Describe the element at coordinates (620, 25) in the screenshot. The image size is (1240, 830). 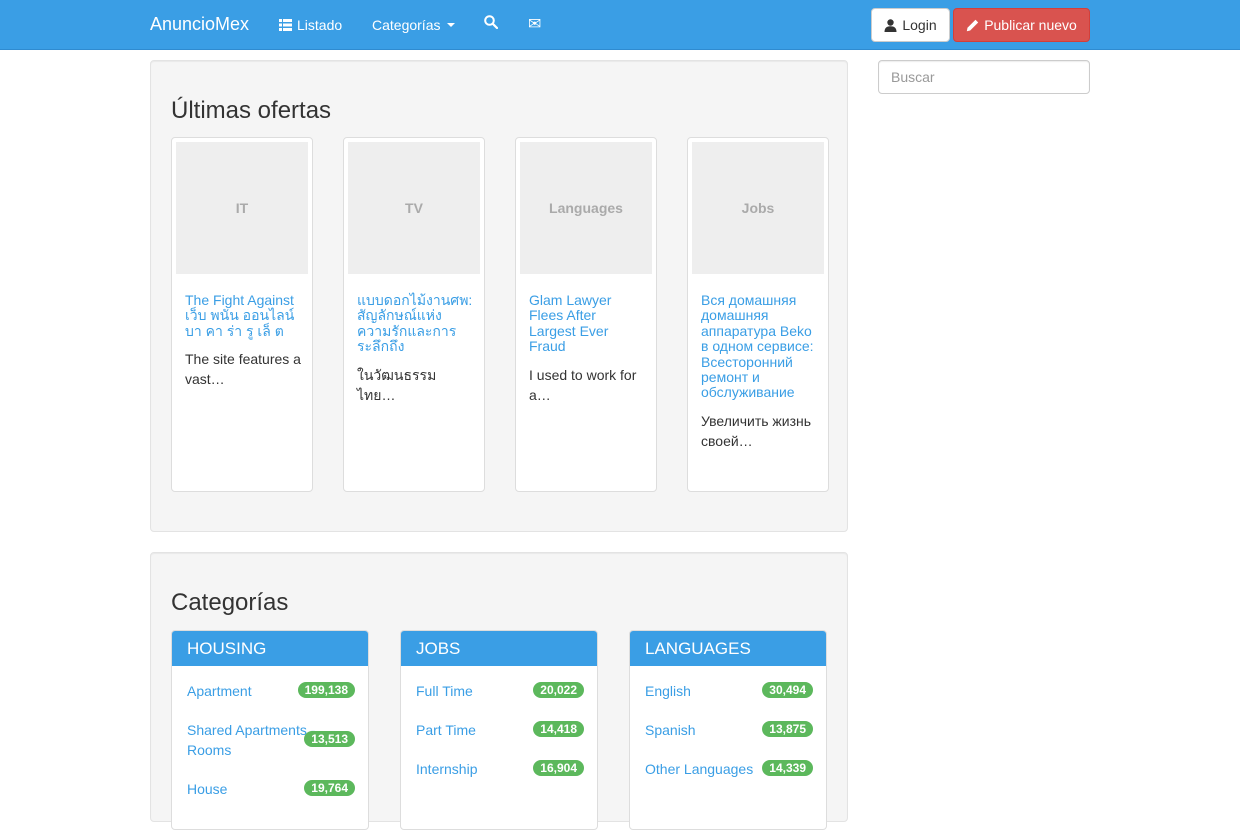
I see `top-navbar: AnuncioMex Listado Categorías ✉ Login Pu` at that location.